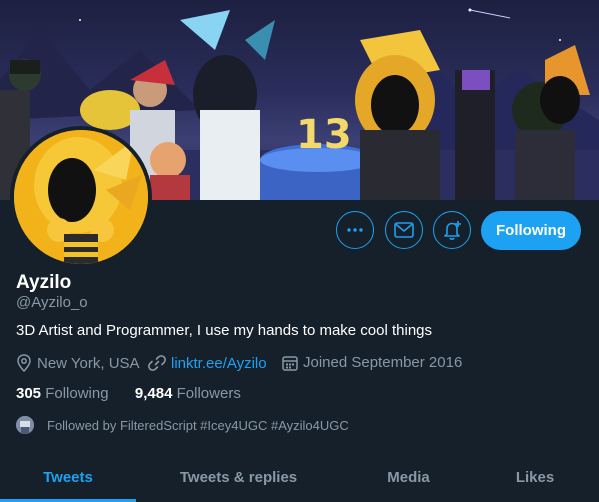  Describe the element at coordinates (324, 135) in the screenshot. I see `svg-text: 13` at that location.